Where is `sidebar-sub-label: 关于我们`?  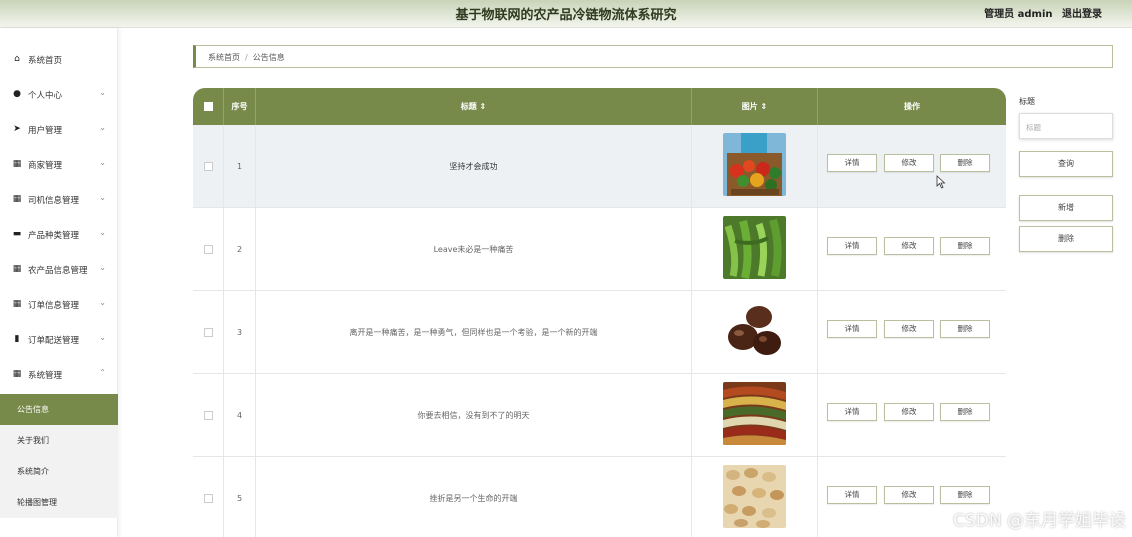
sidebar-sub-label: 关于我们 is located at coordinates (33, 440).